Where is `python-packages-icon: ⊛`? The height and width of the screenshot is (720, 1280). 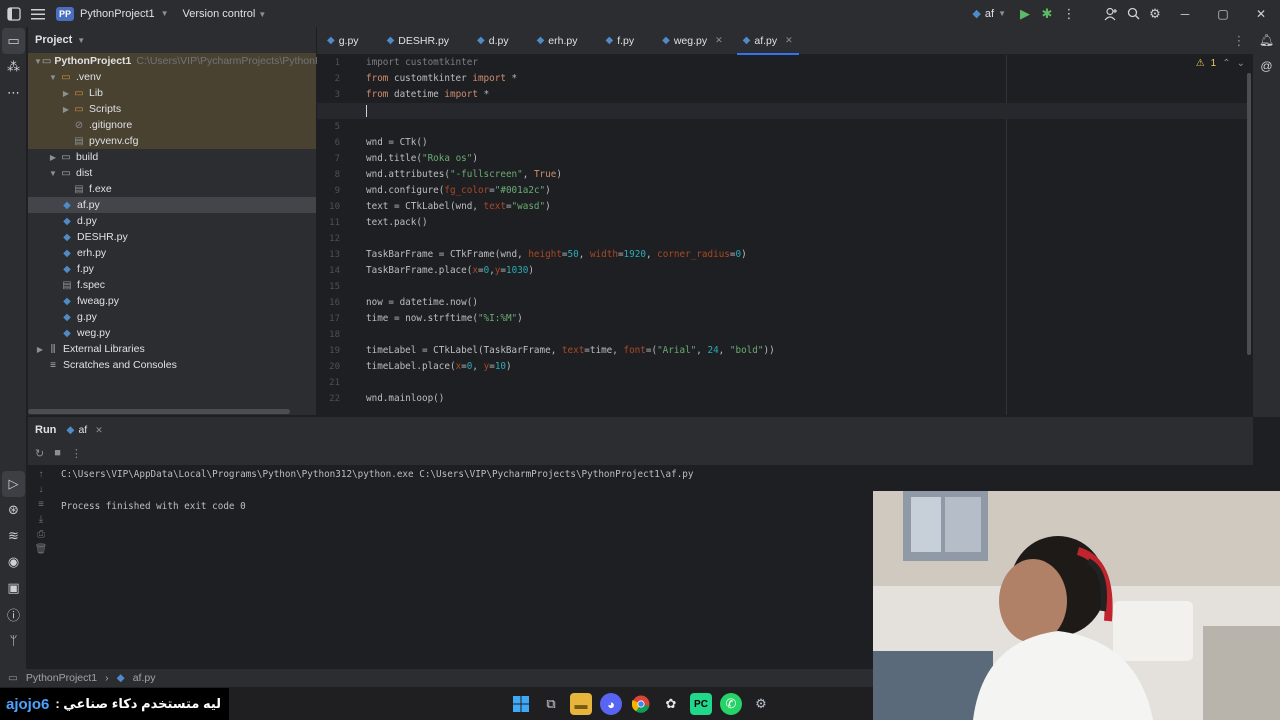
python-packages-icon: ⊛ is located at coordinates (13, 510).